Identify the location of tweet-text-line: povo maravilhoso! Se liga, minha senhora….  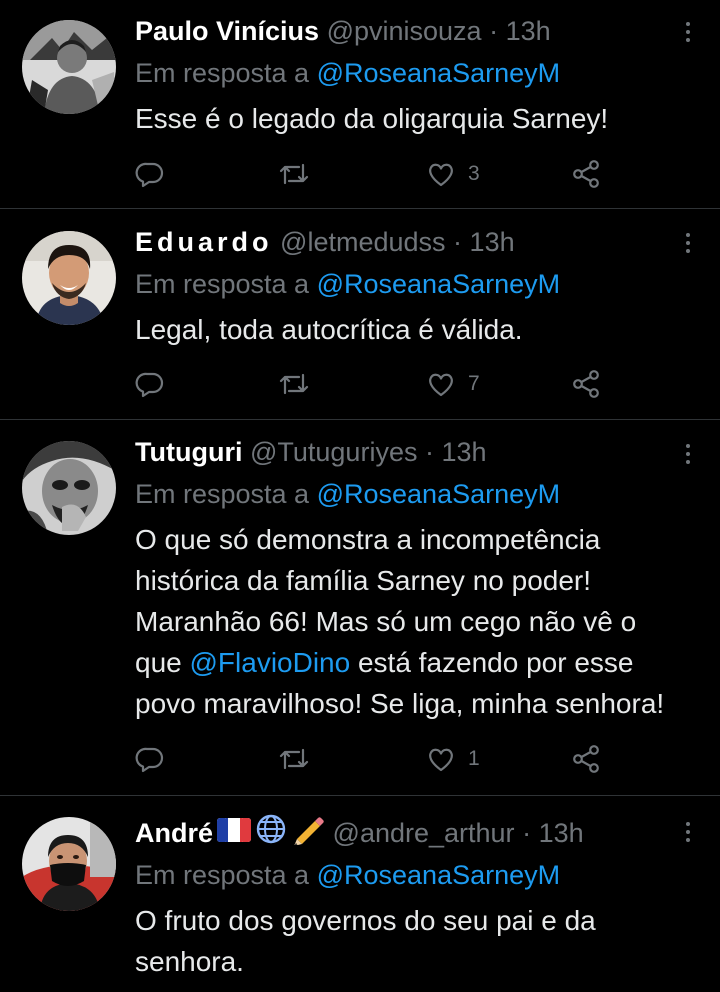
(400, 703).